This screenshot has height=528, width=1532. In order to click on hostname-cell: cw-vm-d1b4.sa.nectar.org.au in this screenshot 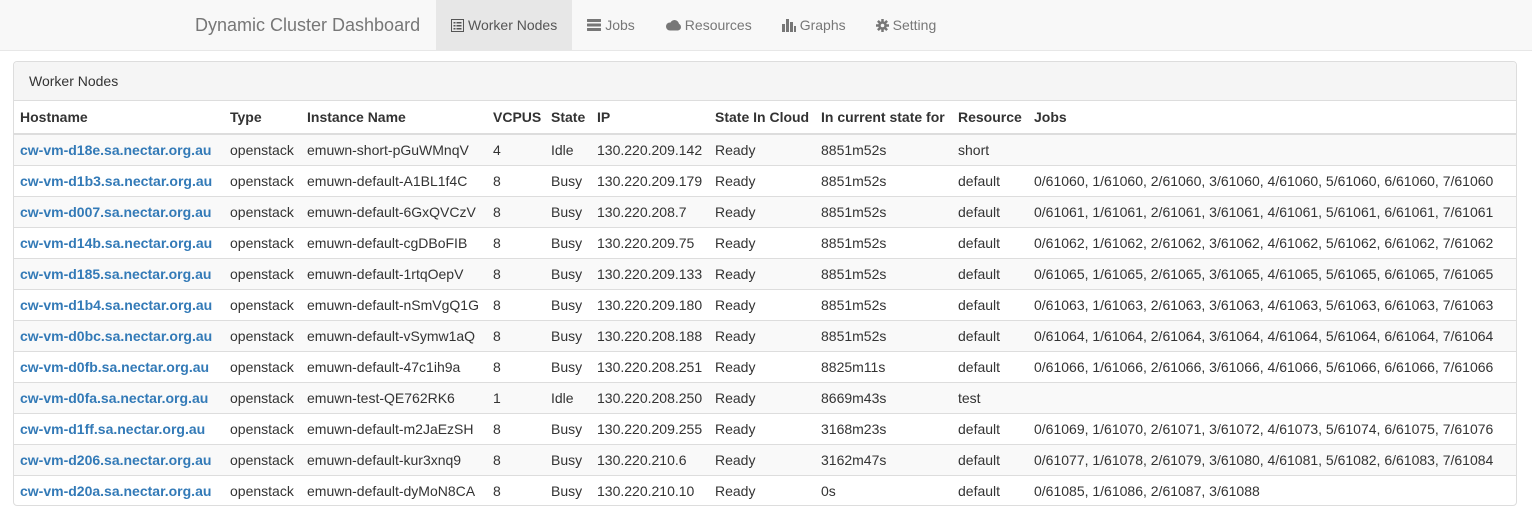, I will do `click(119, 305)`.